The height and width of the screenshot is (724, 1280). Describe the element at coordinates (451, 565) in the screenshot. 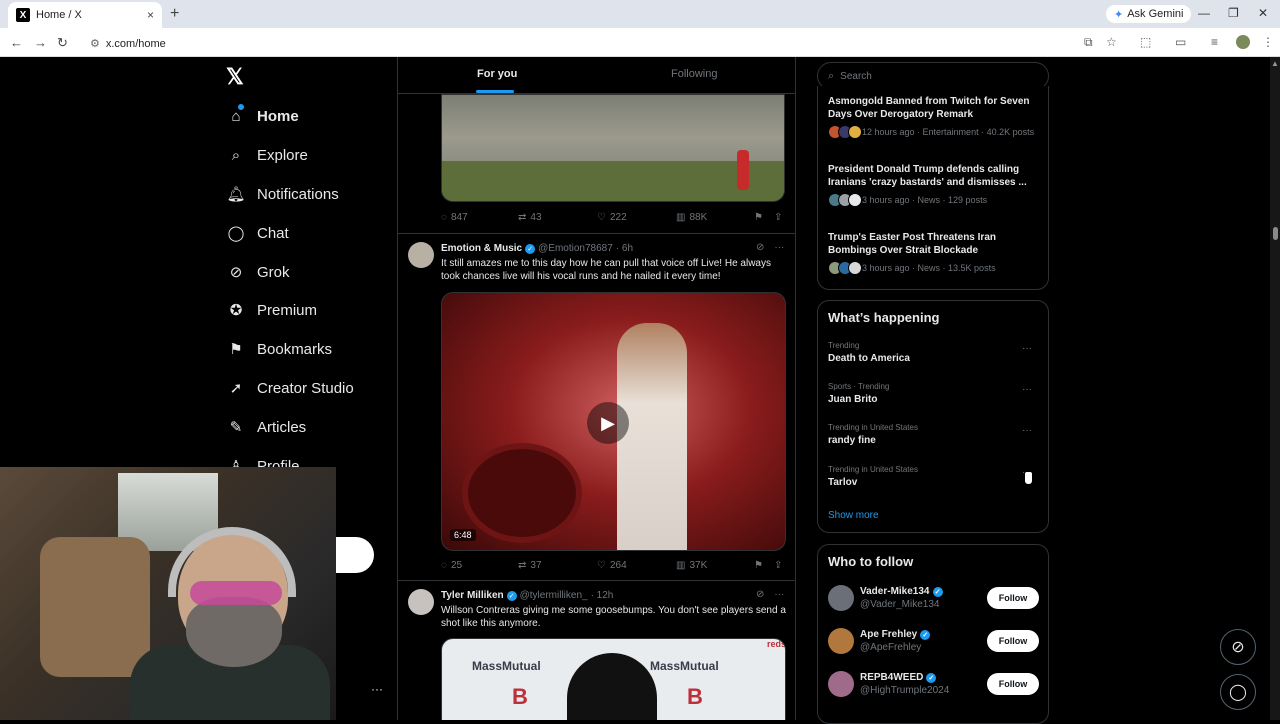

I see `reply-button: ◌ 25` at that location.